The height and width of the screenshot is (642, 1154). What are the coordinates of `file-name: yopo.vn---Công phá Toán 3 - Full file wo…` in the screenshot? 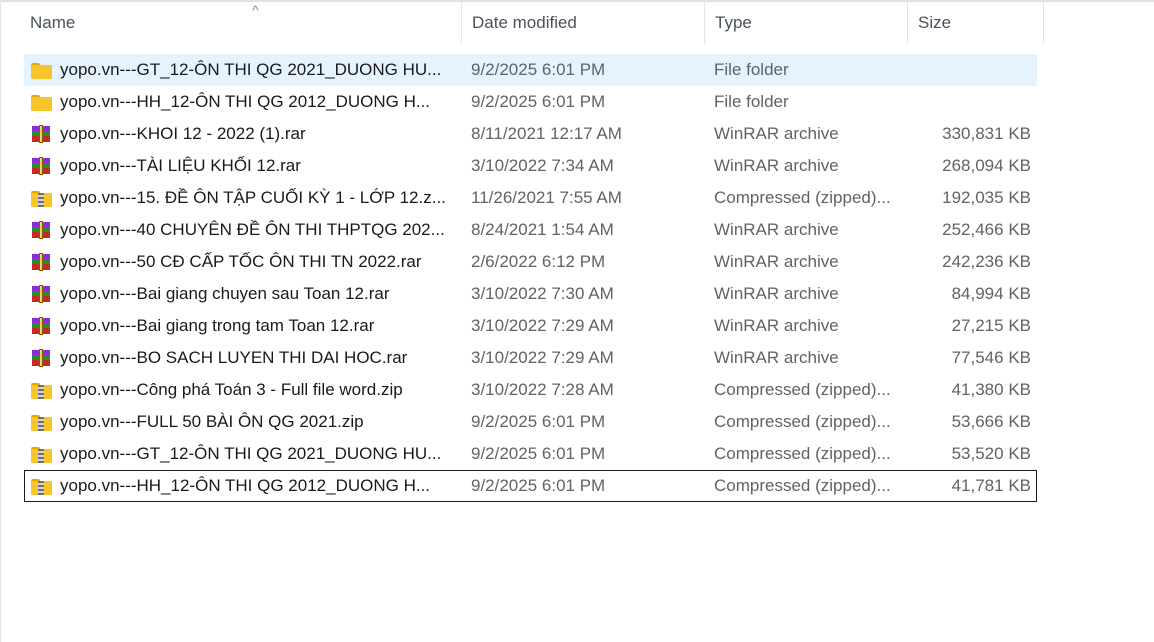 It's located at (231, 389).